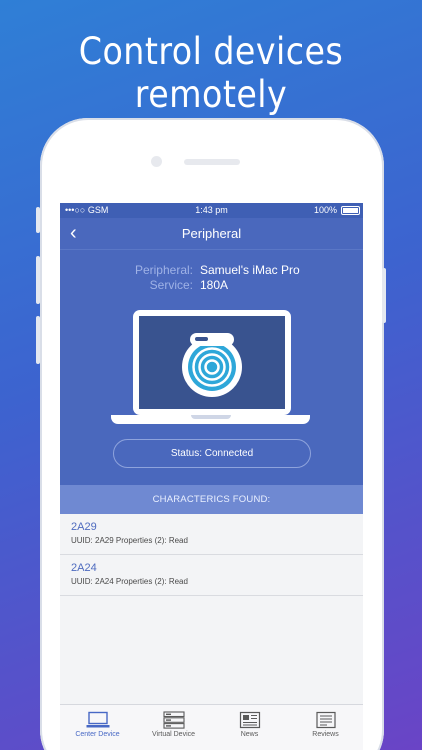 The height and width of the screenshot is (750, 422). What do you see at coordinates (211, 417) in the screenshot?
I see `laptop-notch` at bounding box center [211, 417].